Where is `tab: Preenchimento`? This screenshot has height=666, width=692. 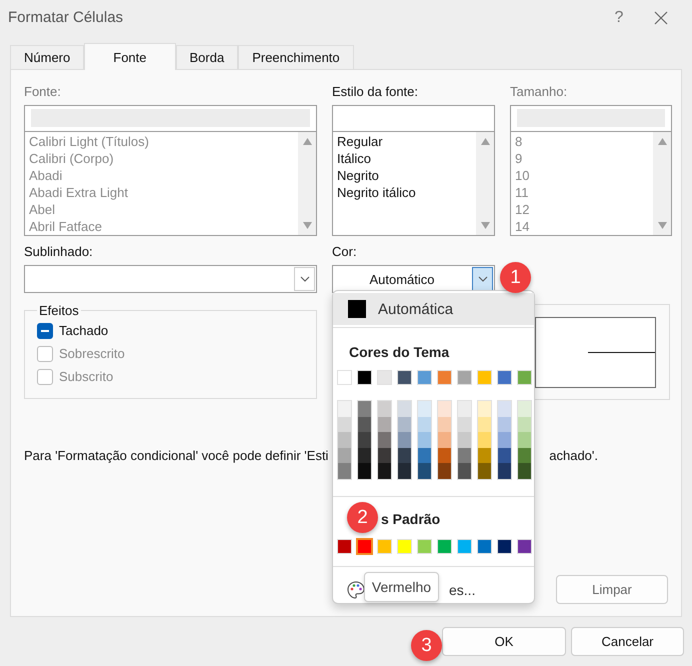
tab: Preenchimento is located at coordinates (296, 57).